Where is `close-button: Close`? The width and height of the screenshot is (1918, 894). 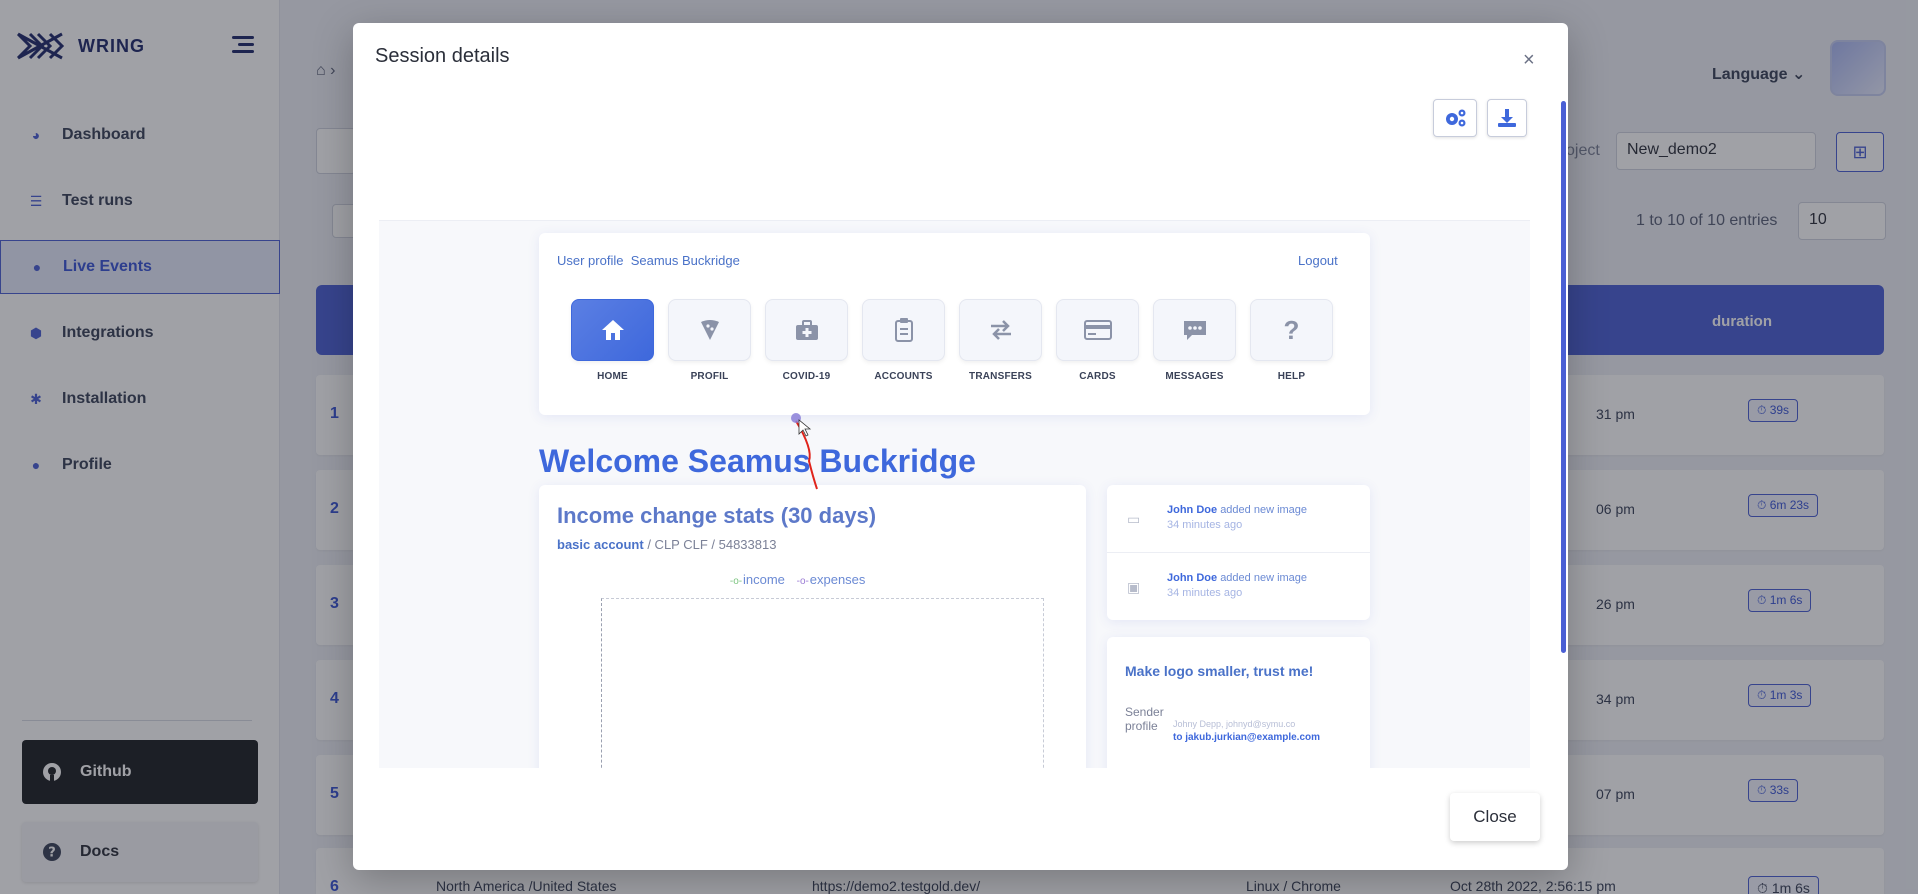
close-button: Close is located at coordinates (1495, 817).